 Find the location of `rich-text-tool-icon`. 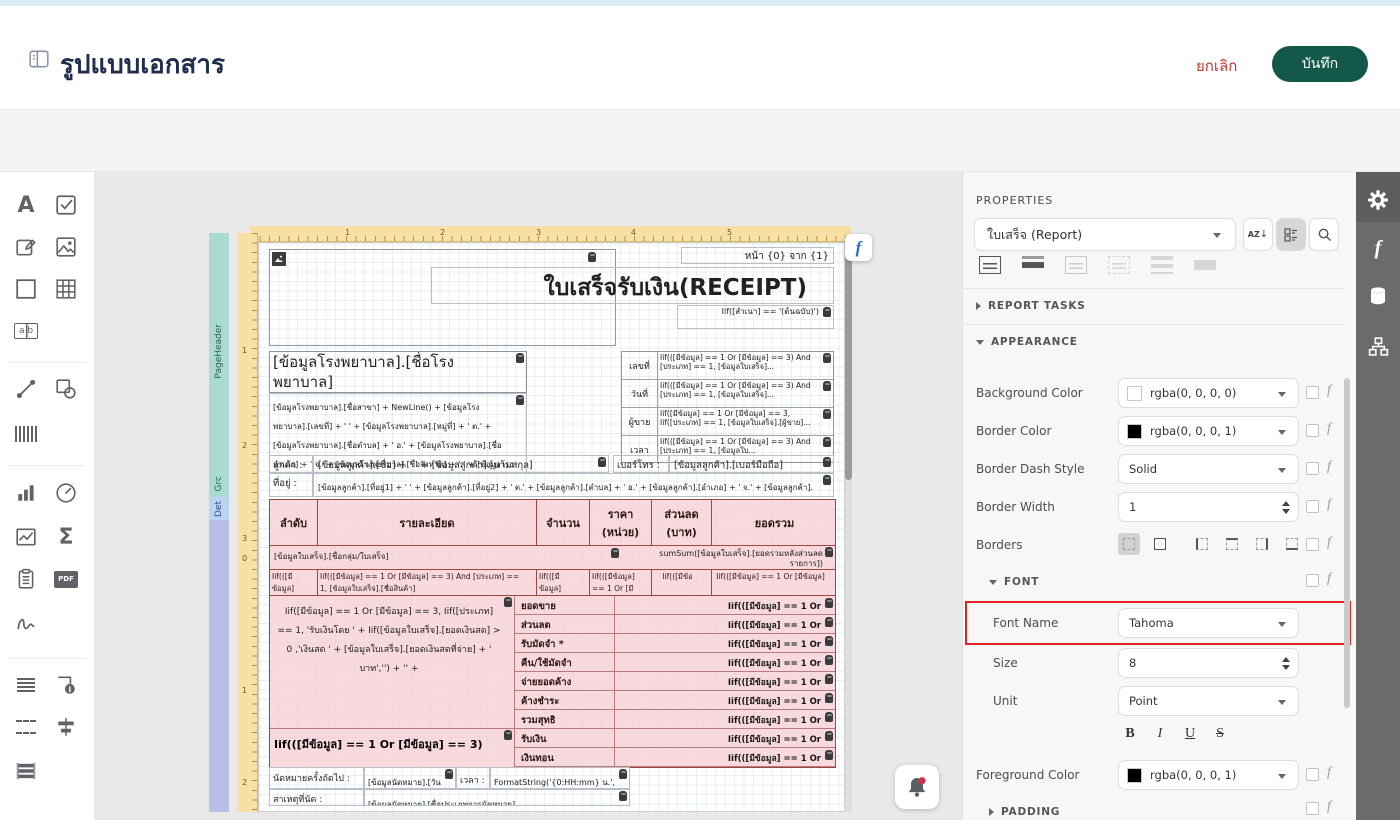

rich-text-tool-icon is located at coordinates (26, 247).